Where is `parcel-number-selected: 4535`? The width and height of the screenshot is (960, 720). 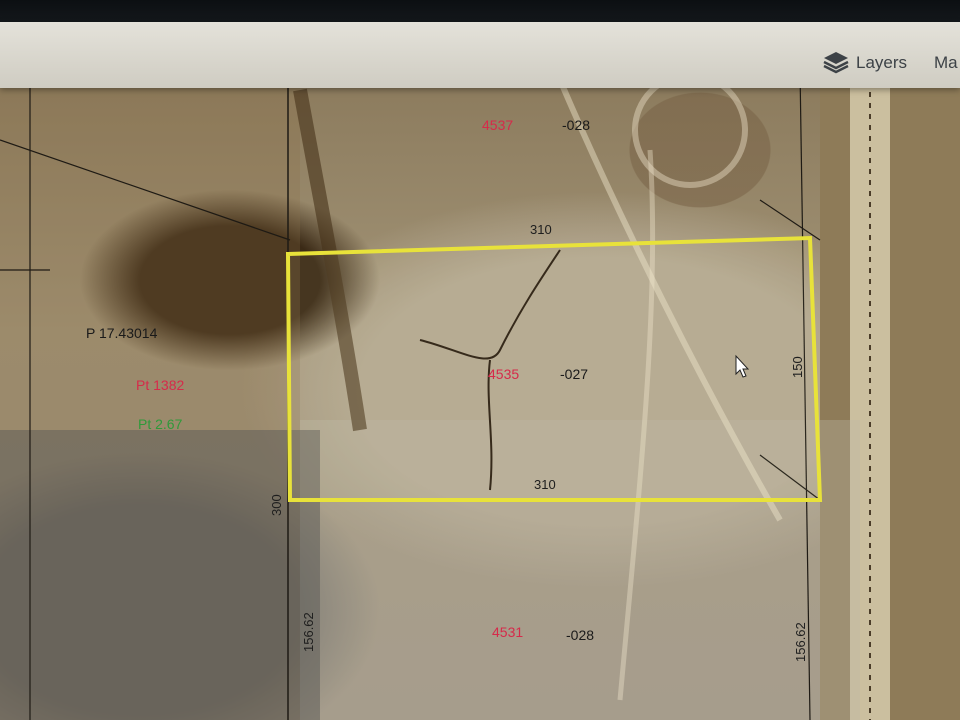
parcel-number-selected: 4535 is located at coordinates (503, 374).